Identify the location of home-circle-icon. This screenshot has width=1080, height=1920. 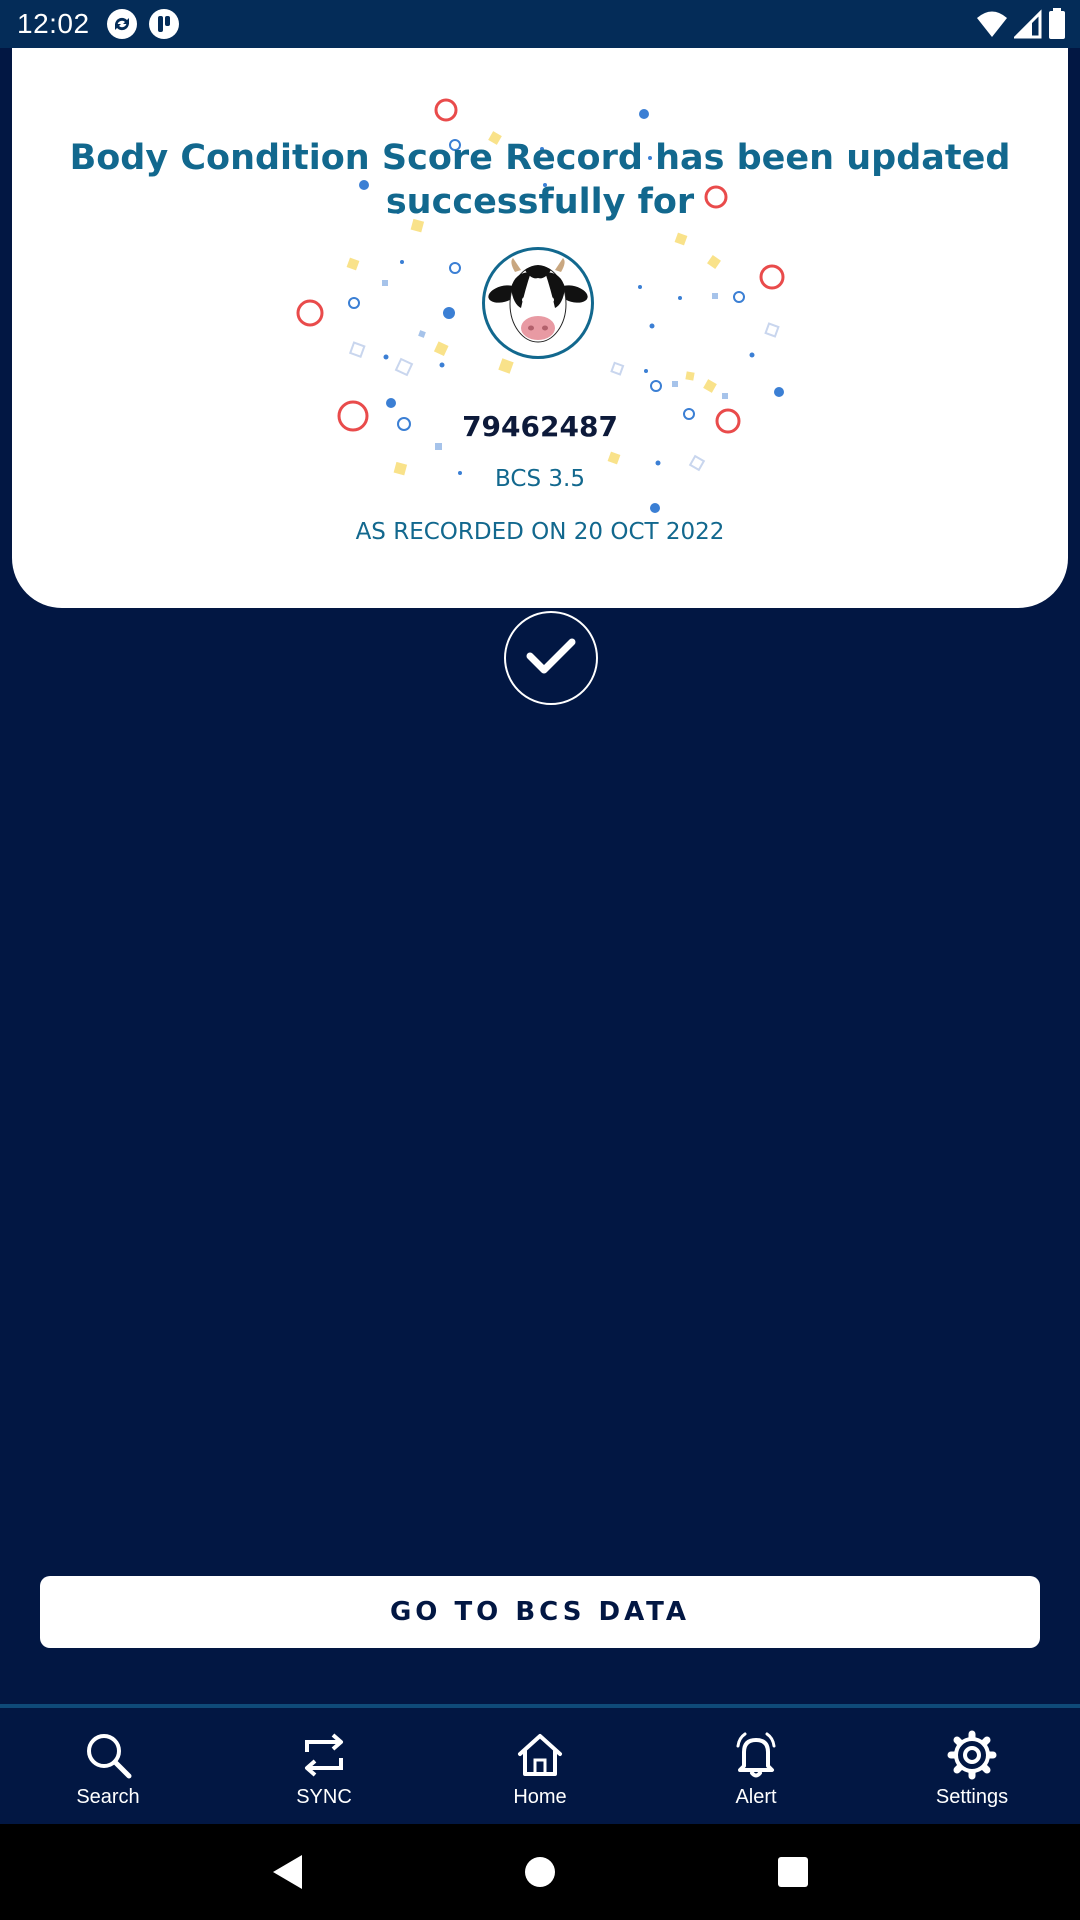
(540, 1872).